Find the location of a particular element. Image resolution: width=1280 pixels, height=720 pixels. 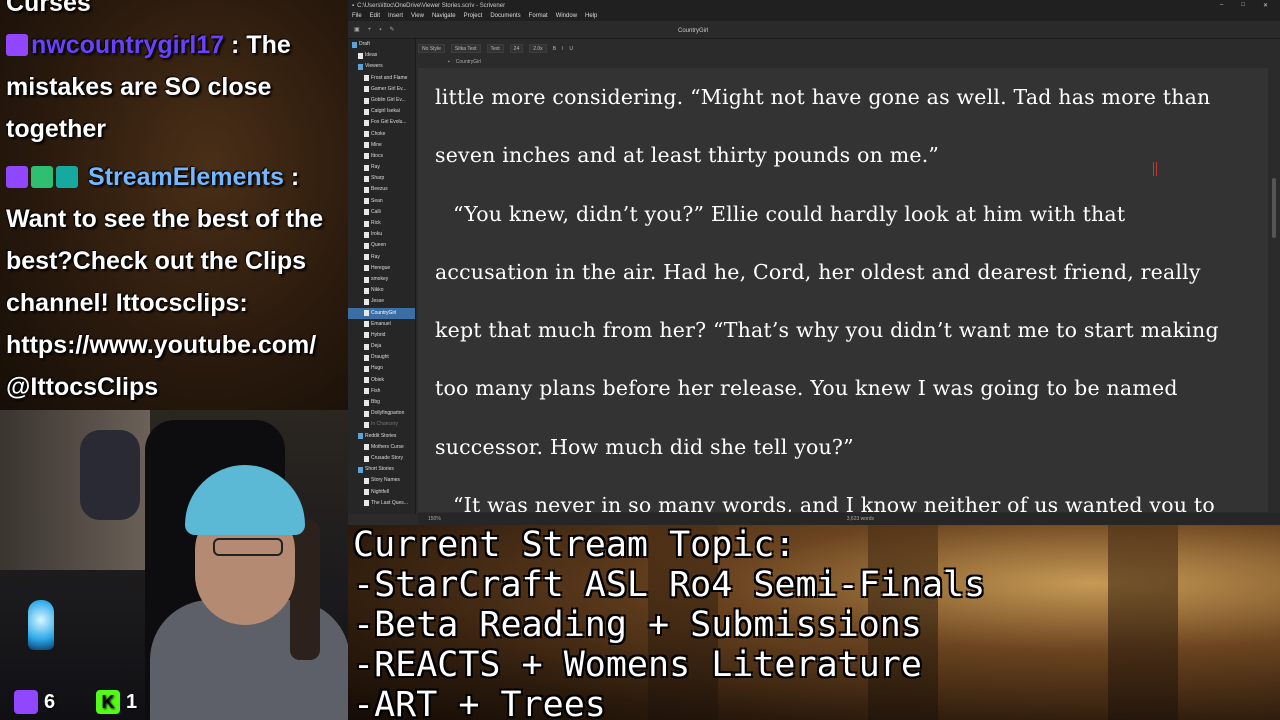

binder-item: Beezus is located at coordinates (381, 189).